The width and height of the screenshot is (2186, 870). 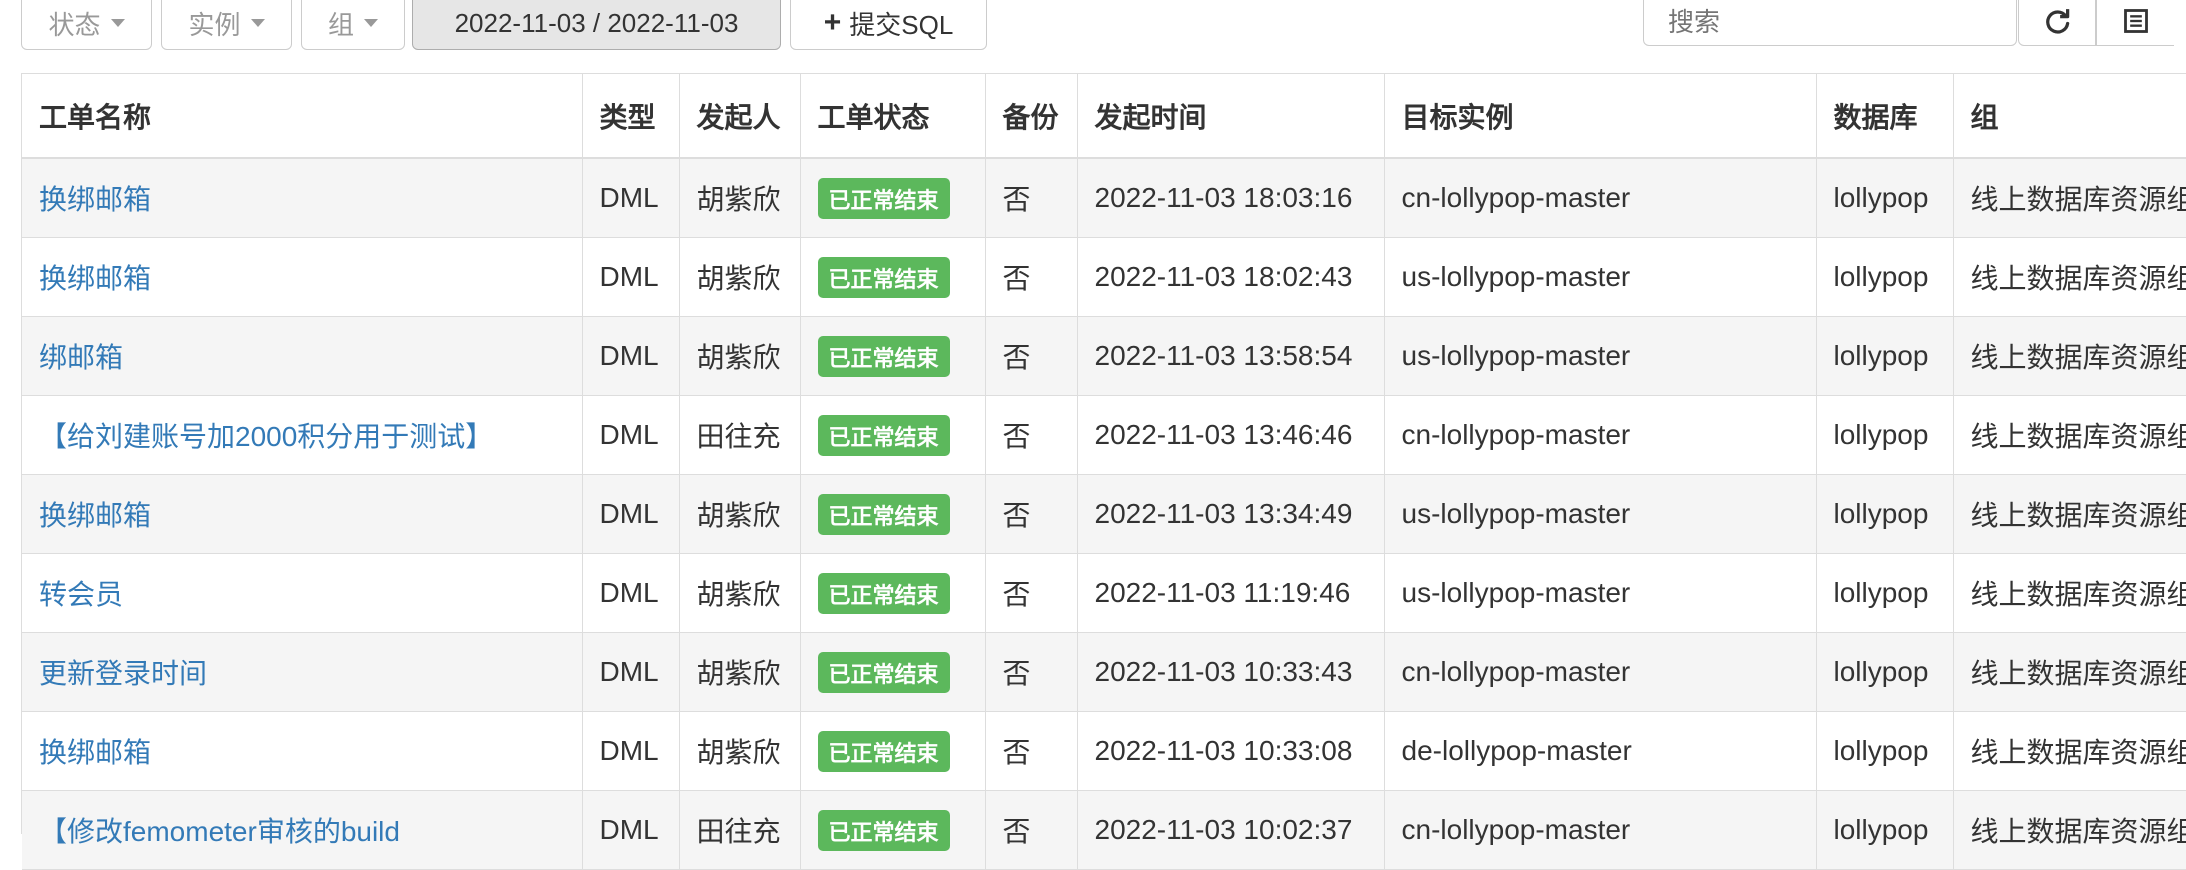 I want to click on table-cell-initiator: 田往充, so click(x=739, y=435).